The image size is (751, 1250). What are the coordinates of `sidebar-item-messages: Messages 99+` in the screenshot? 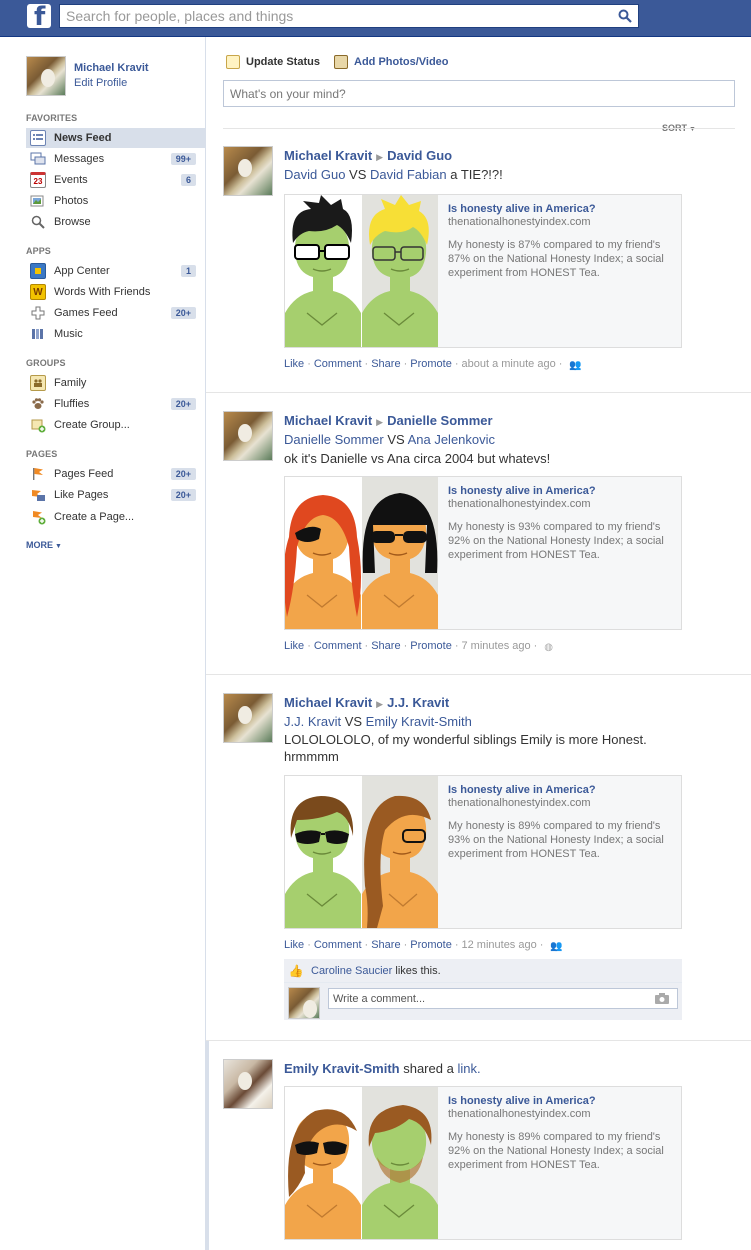 It's located at (112, 159).